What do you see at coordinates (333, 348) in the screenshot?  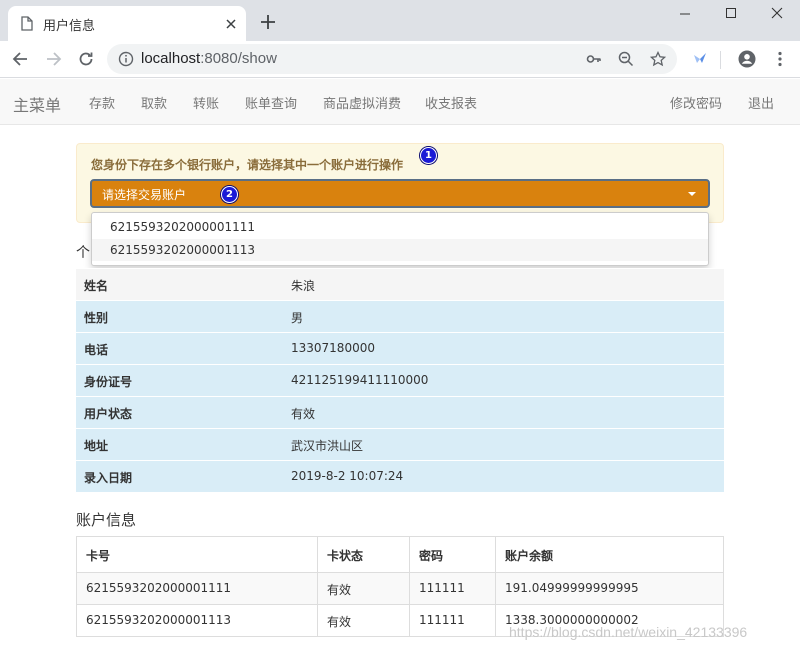 I see `row-value: 13307180000` at bounding box center [333, 348].